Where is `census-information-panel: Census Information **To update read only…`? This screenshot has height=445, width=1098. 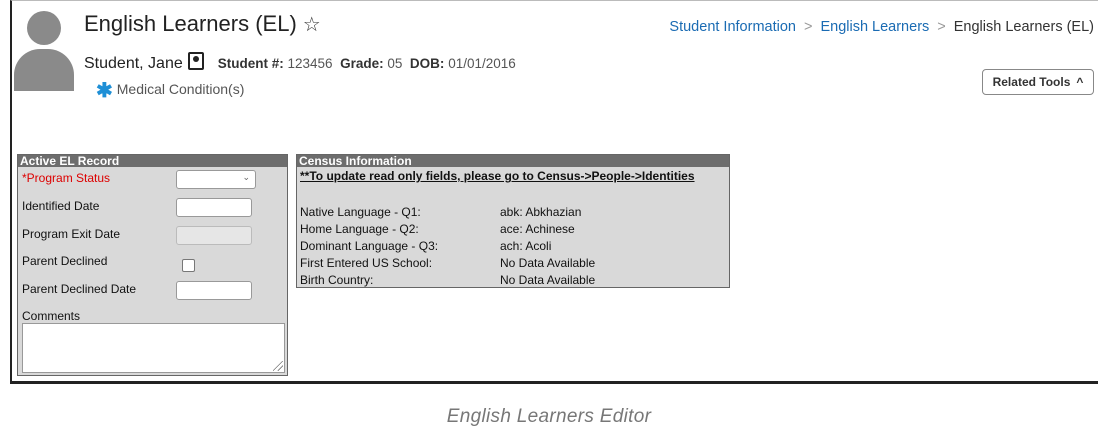
census-information-panel: Census Information **To update read only… is located at coordinates (513, 221).